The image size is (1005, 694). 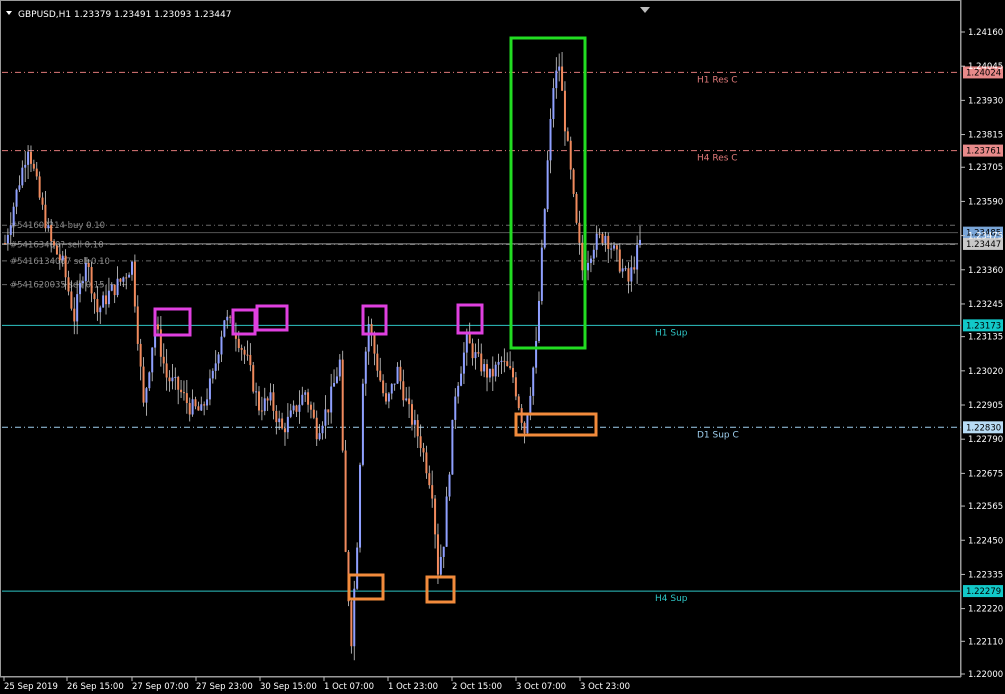 I want to click on y-tick-label: 1.23475, so click(x=985, y=237).